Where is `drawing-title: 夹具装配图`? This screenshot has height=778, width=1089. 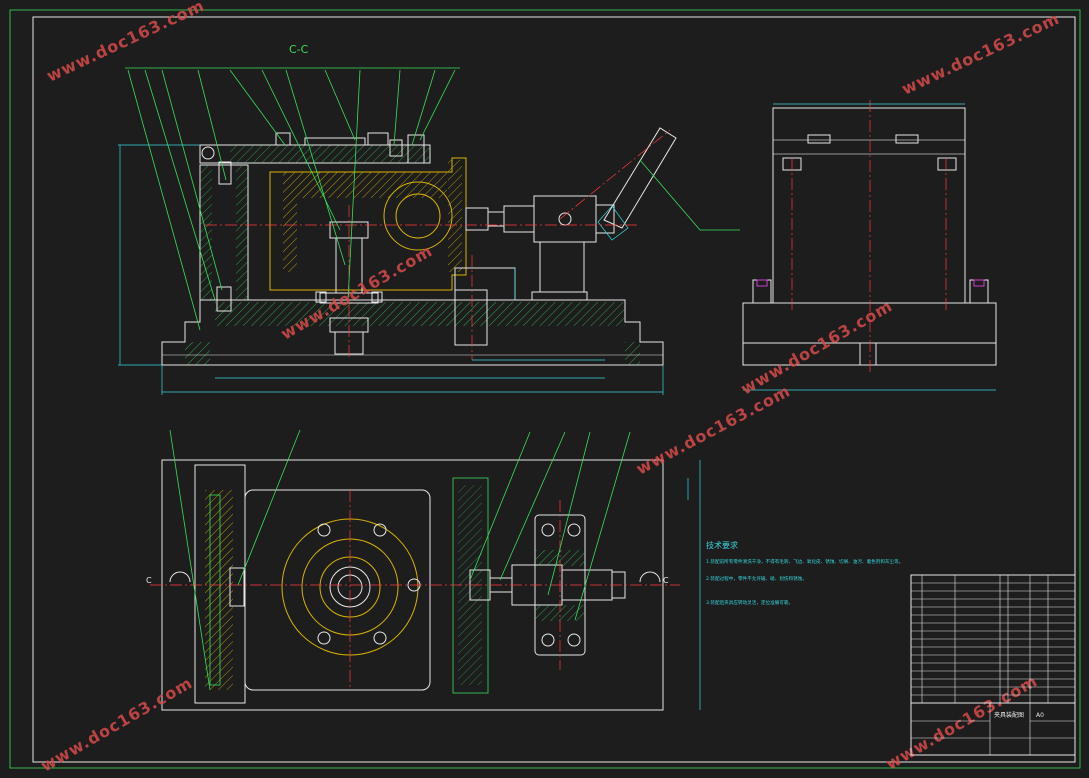 drawing-title: 夹具装配图 is located at coordinates (1009, 715).